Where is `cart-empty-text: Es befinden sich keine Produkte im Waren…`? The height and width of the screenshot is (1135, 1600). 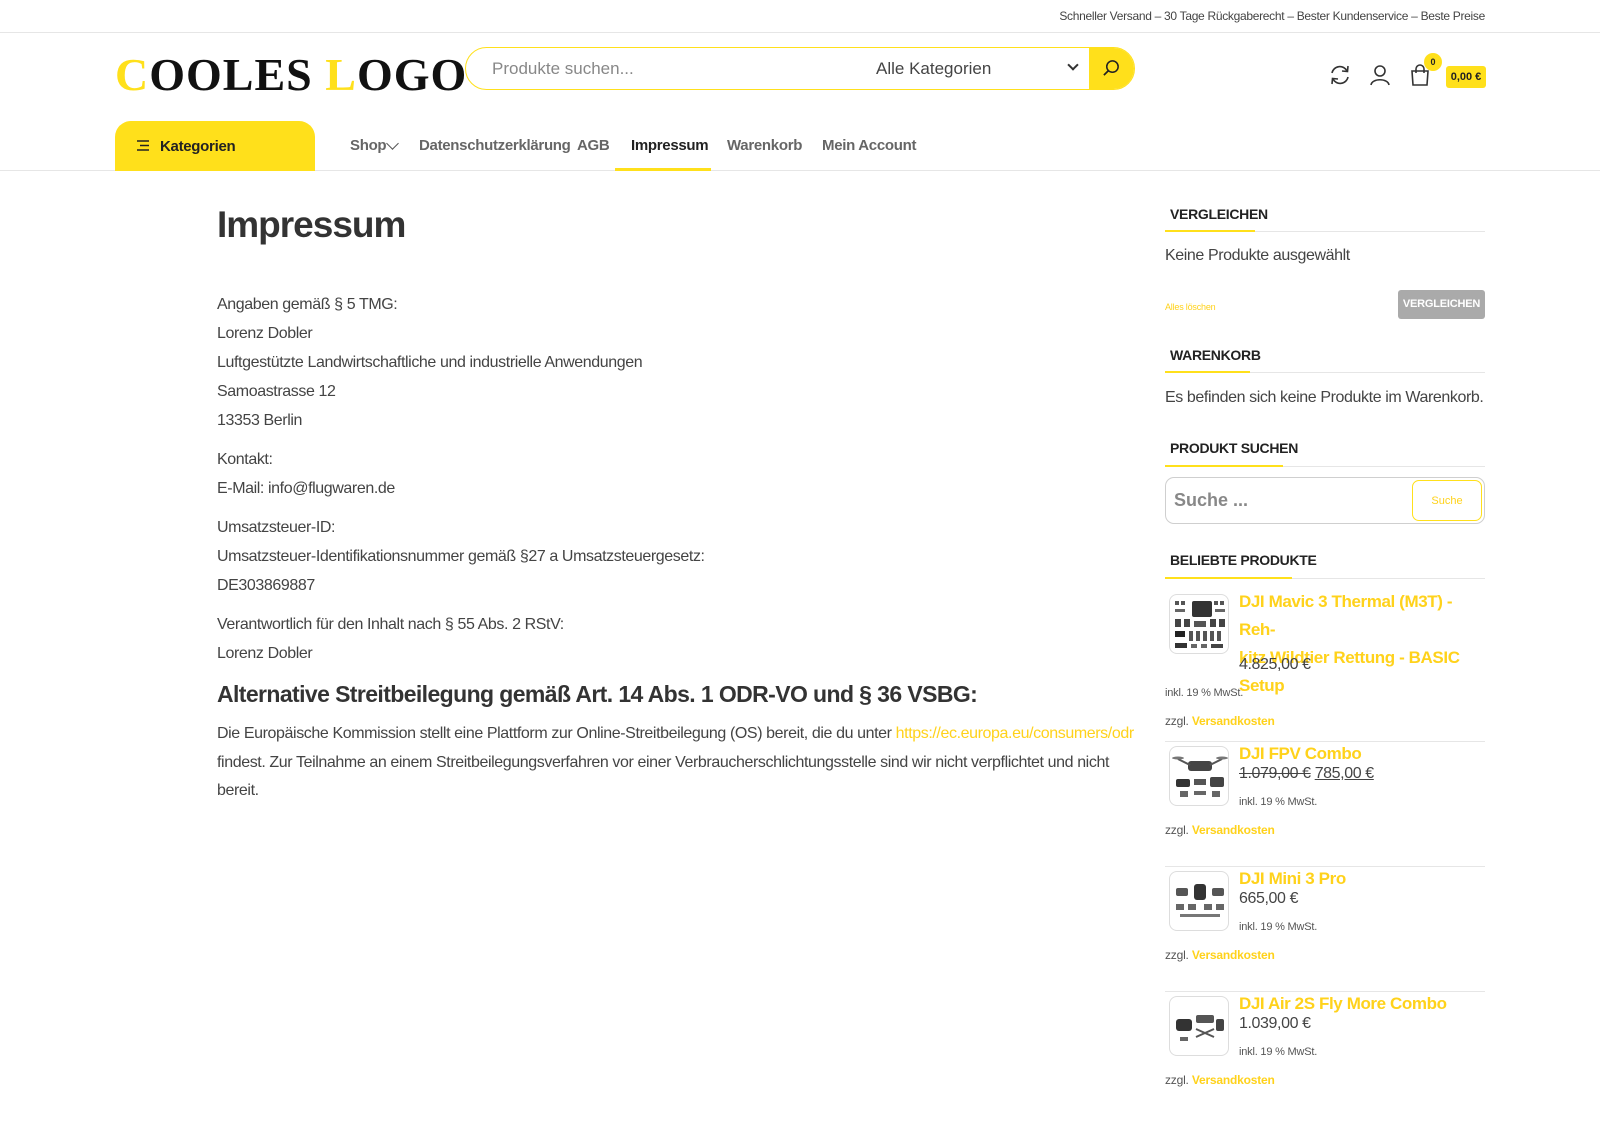
cart-empty-text: Es befinden sich keine Produkte im Waren… is located at coordinates (1324, 397).